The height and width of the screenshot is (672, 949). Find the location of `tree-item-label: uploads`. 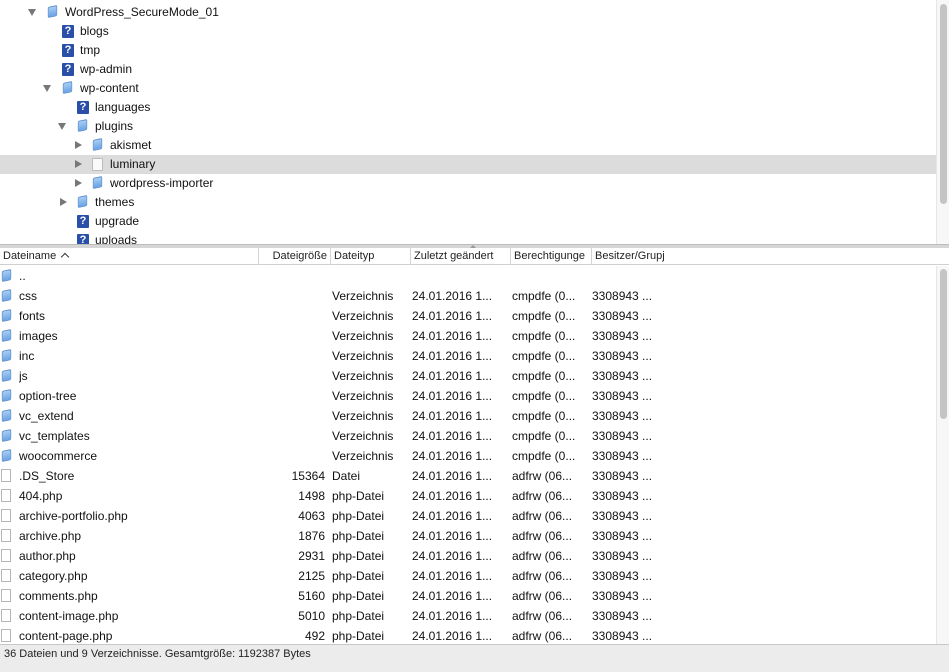

tree-item-label: uploads is located at coordinates (116, 238).